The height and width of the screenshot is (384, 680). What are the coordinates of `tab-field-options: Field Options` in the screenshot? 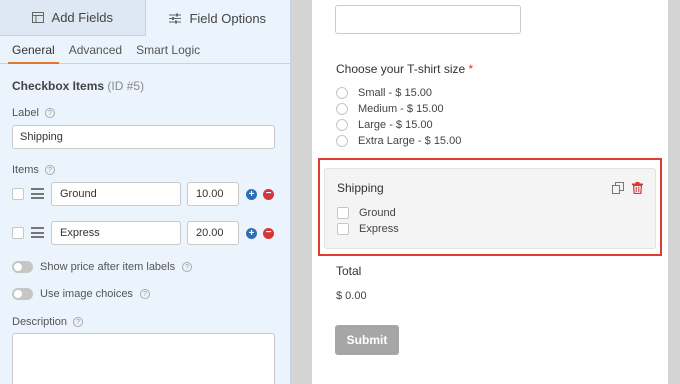 It's located at (217, 18).